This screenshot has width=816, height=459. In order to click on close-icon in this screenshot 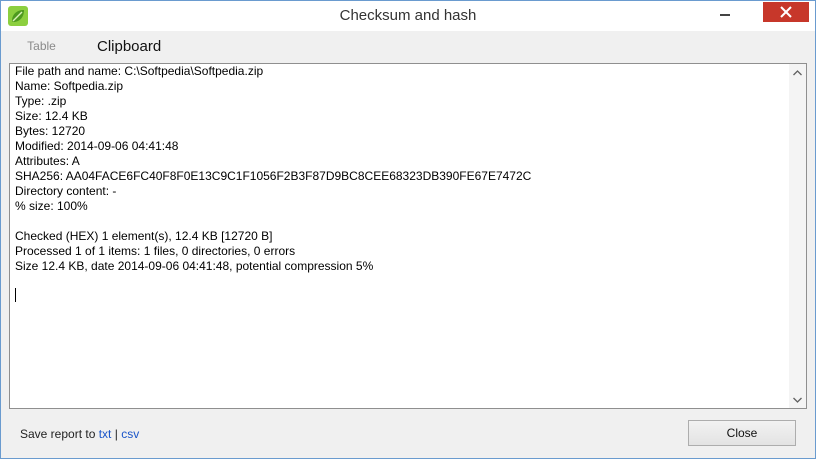, I will do `click(786, 12)`.